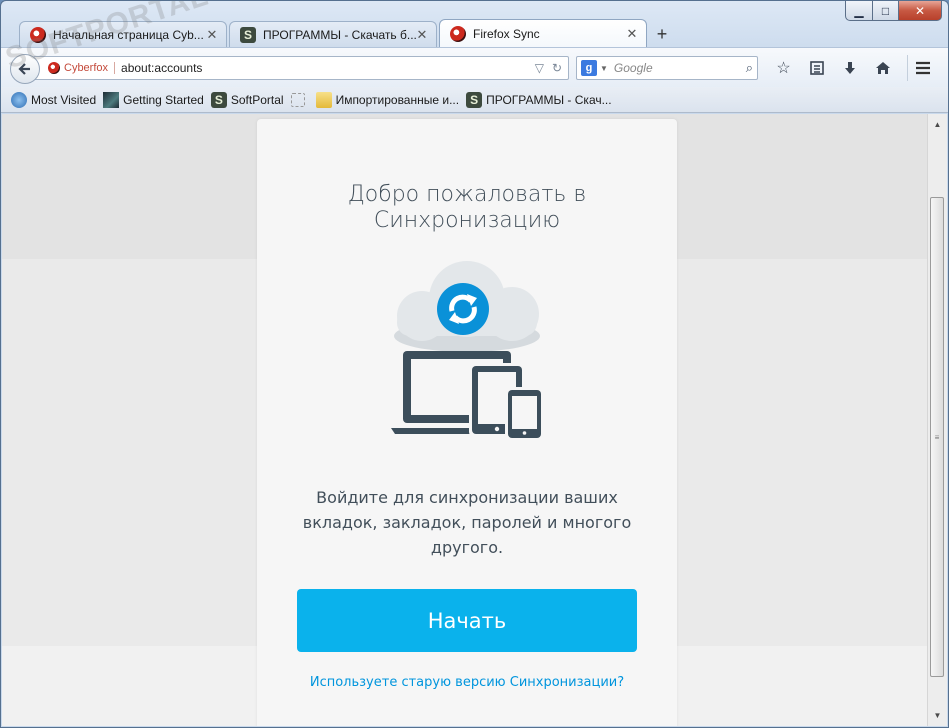  Describe the element at coordinates (163, 99) in the screenshot. I see `bookmark-label: Getting Started` at that location.